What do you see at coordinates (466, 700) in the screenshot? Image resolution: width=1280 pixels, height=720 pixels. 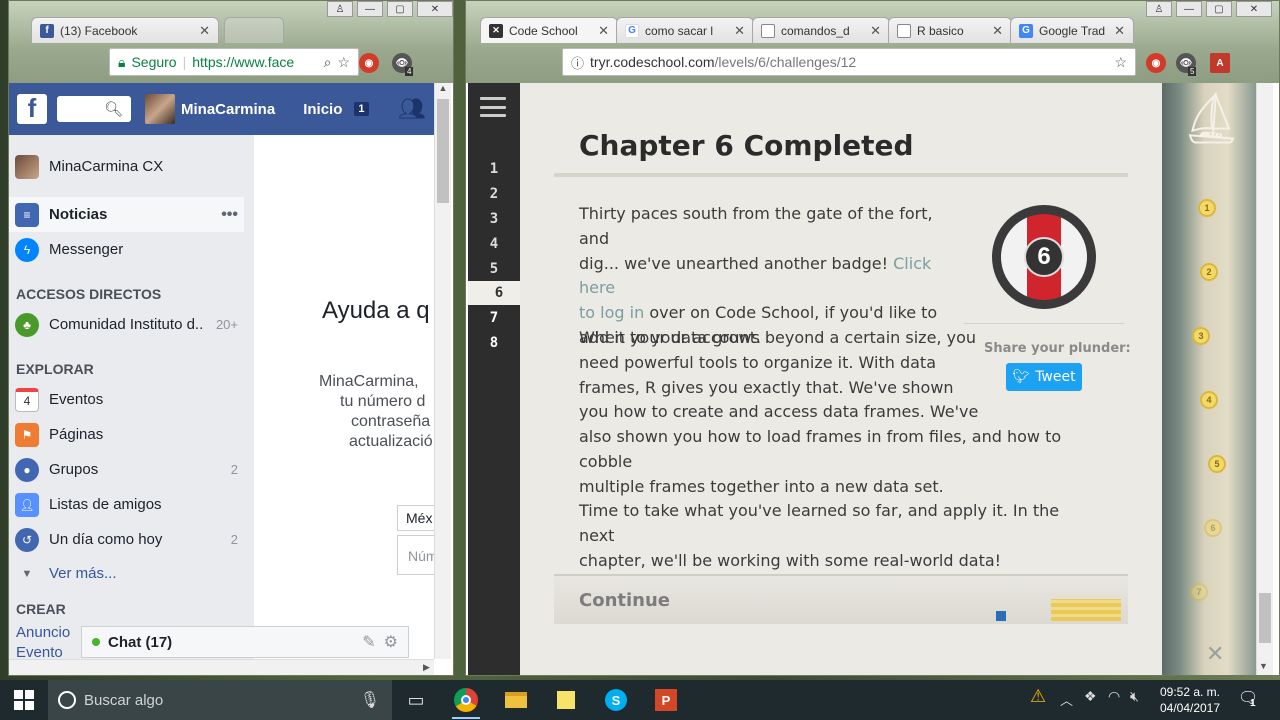 I see `chrome-taskbar-icon` at bounding box center [466, 700].